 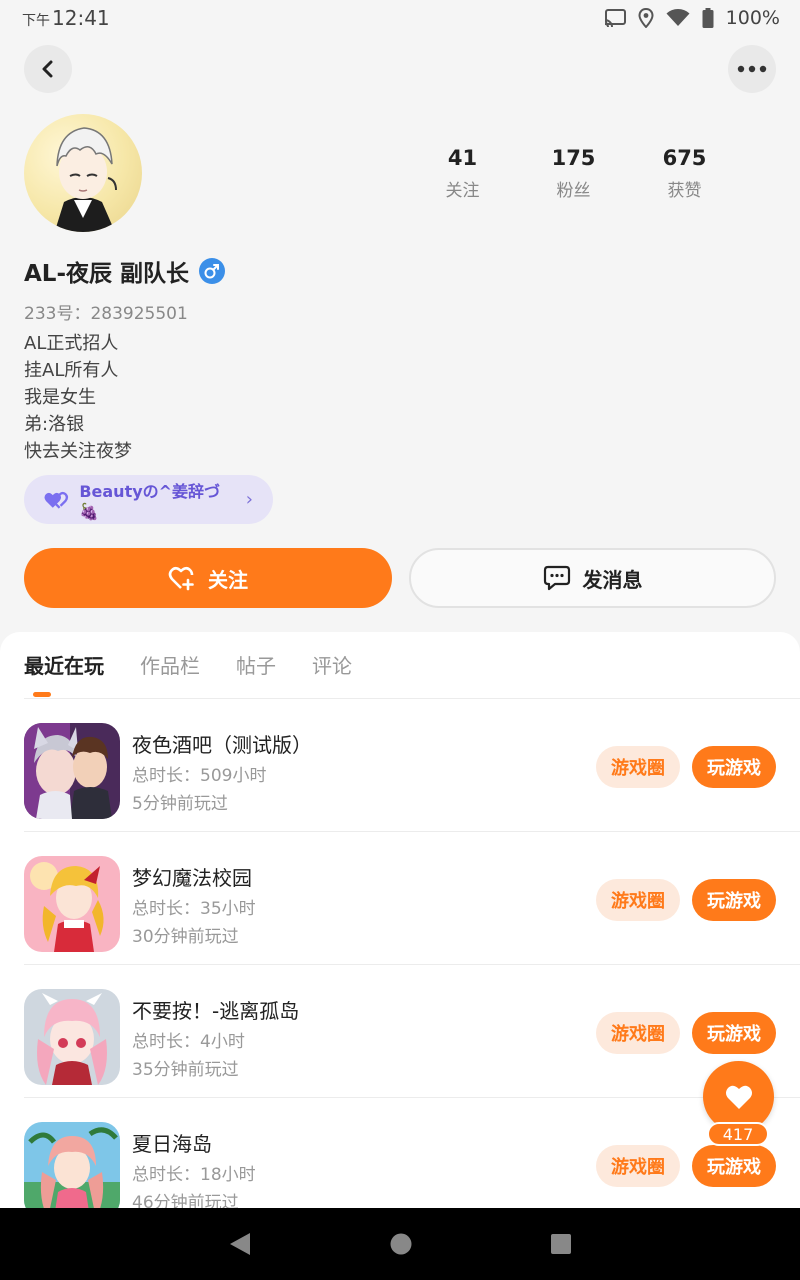 I want to click on guild-name: Beautyの^姜辞づ🍇, so click(x=150, y=501).